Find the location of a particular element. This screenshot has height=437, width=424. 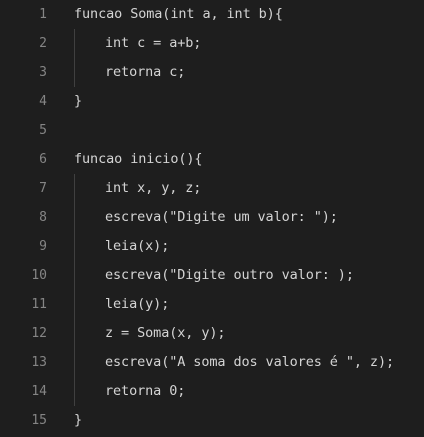

code-text: int c = a+b; is located at coordinates (153, 43).